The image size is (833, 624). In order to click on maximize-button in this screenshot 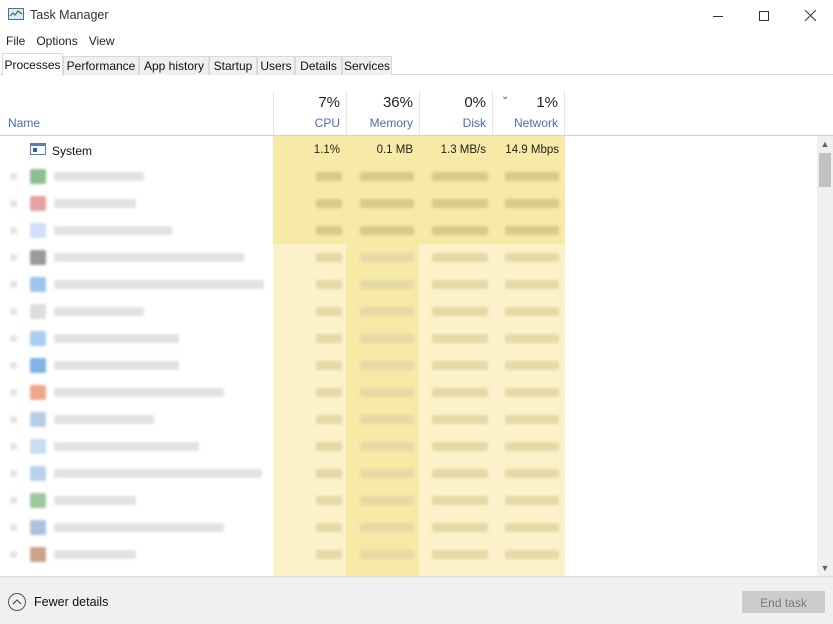, I will do `click(764, 15)`.